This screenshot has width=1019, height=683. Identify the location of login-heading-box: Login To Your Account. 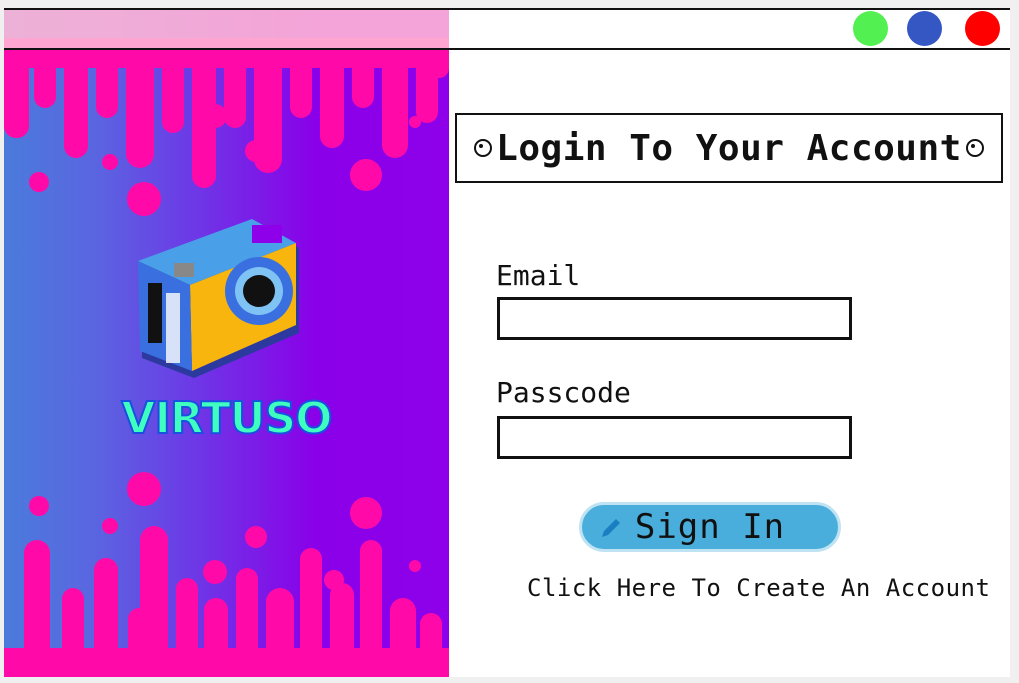
(729, 148).